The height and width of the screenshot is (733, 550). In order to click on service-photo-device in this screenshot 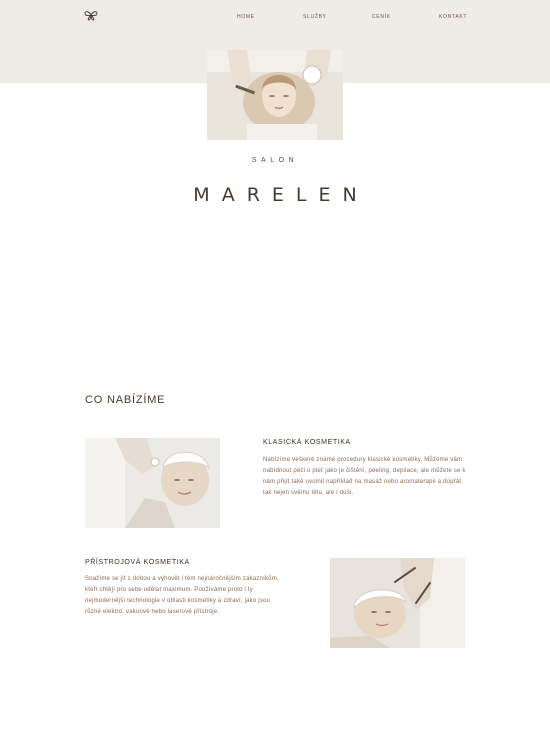, I will do `click(397, 603)`.